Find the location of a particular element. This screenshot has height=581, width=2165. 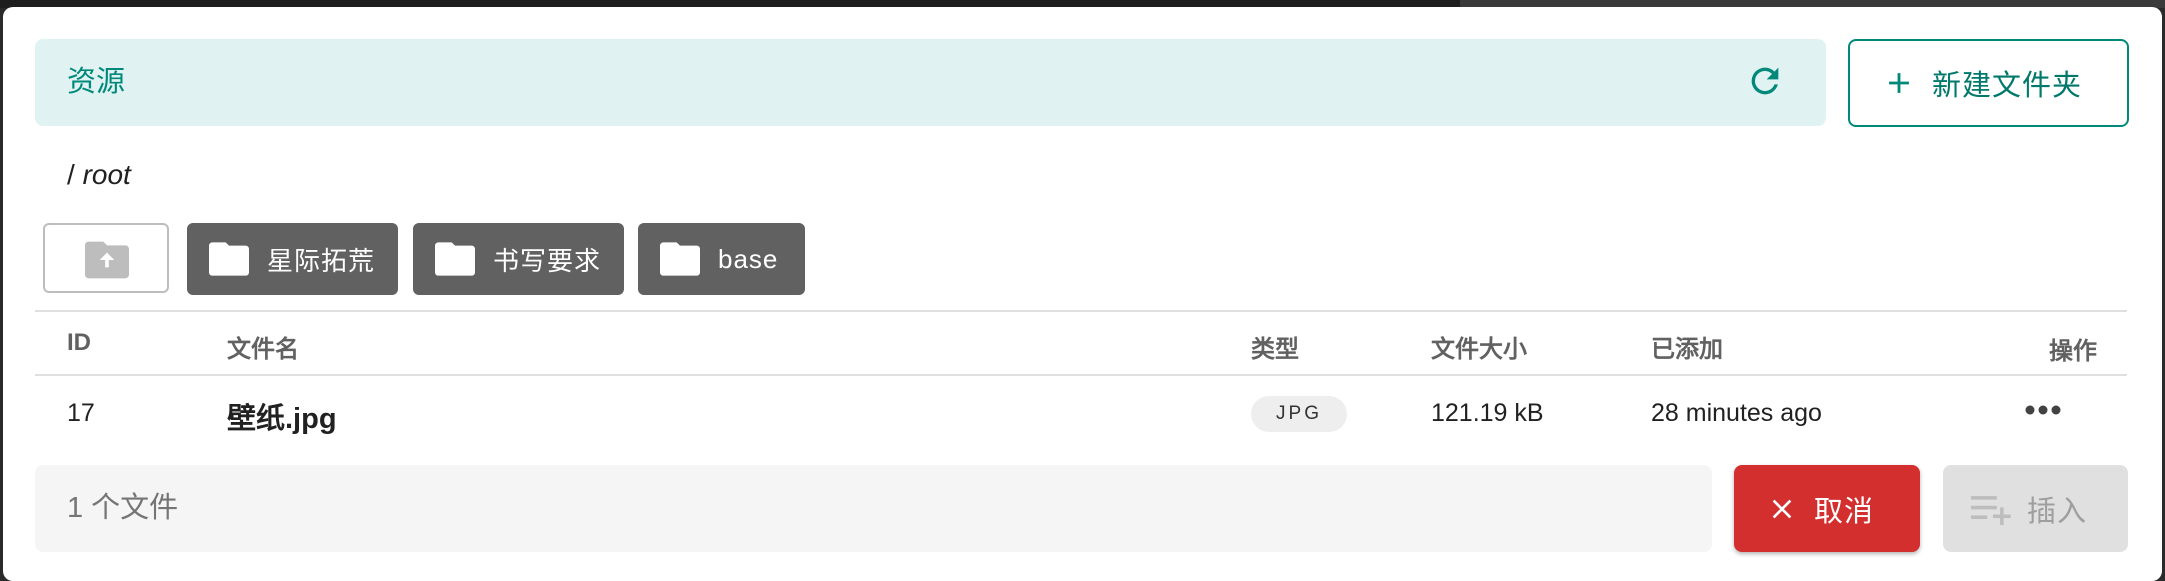

folder-name: 书写要求 is located at coordinates (547, 260).